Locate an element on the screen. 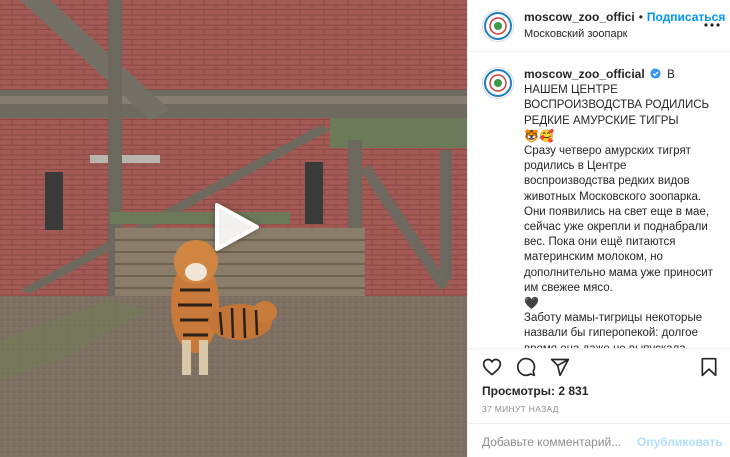 The width and height of the screenshot is (730, 457). header-username: moscow_zoo_offici is located at coordinates (579, 17).